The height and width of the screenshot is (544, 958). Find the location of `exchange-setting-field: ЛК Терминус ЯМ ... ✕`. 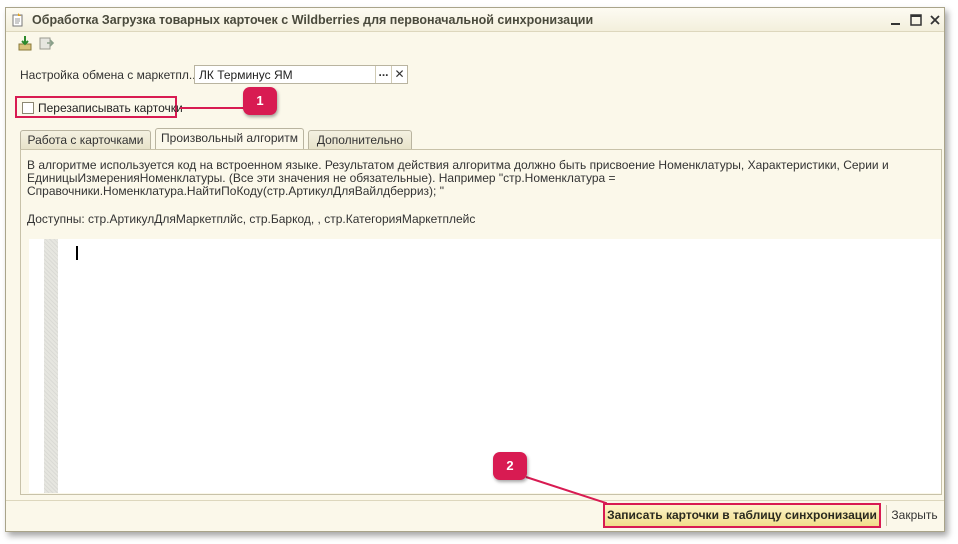

exchange-setting-field: ЛК Терминус ЯМ ... ✕ is located at coordinates (301, 74).